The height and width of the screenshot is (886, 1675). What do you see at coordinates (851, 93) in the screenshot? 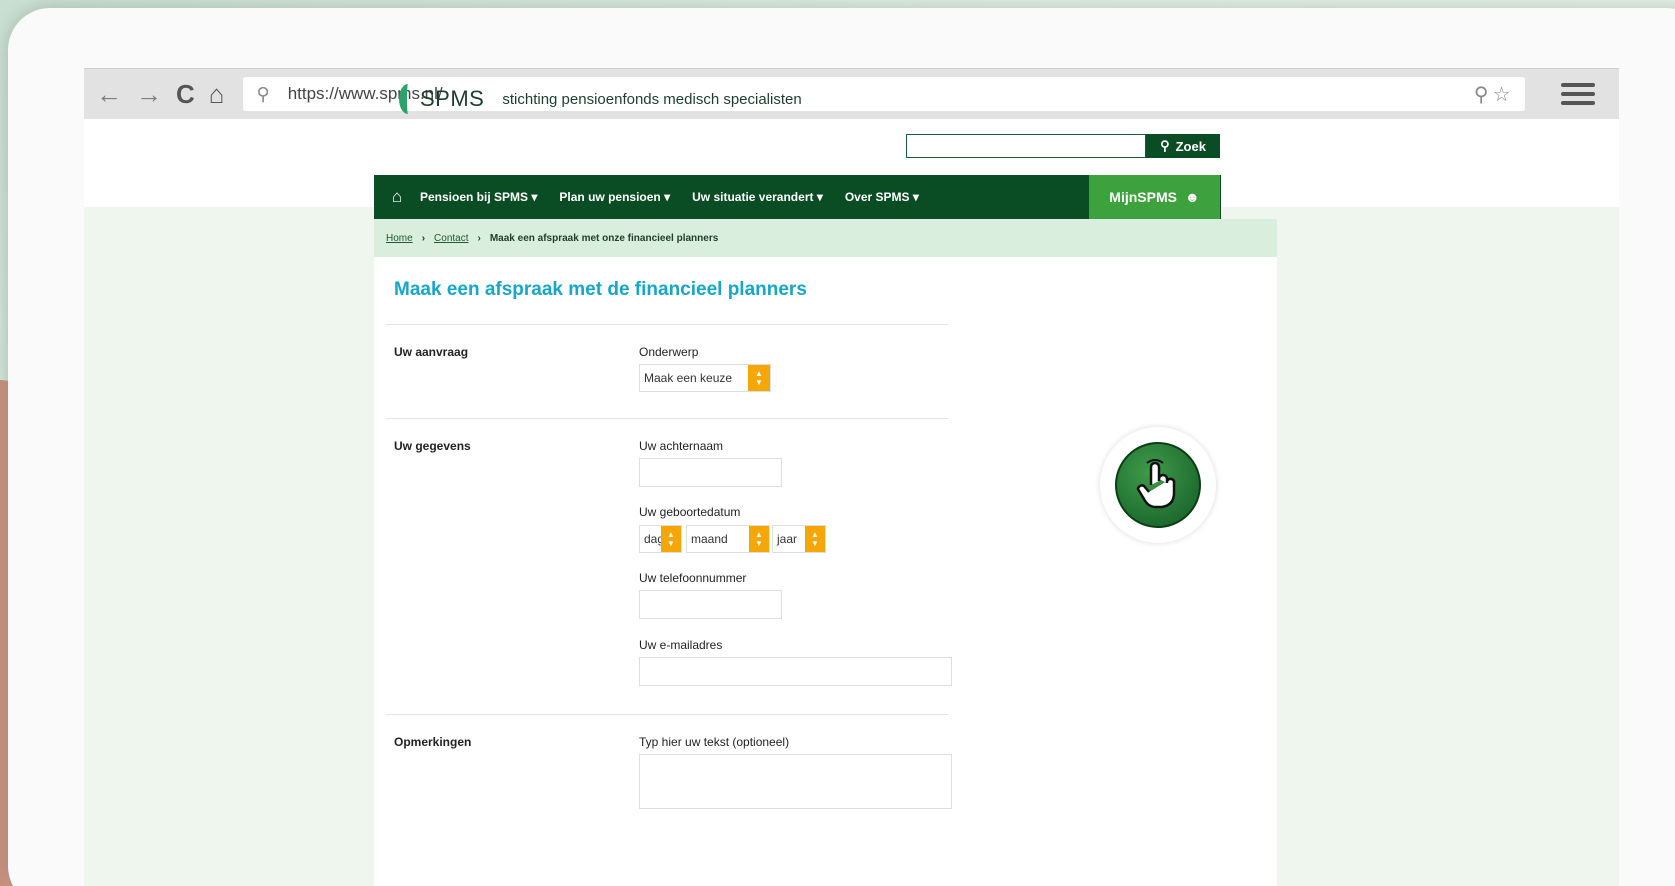
I see `browser-toolbar: ← → C ⌂ ⚲ https://www.spms.nl/ ⚲☆` at bounding box center [851, 93].